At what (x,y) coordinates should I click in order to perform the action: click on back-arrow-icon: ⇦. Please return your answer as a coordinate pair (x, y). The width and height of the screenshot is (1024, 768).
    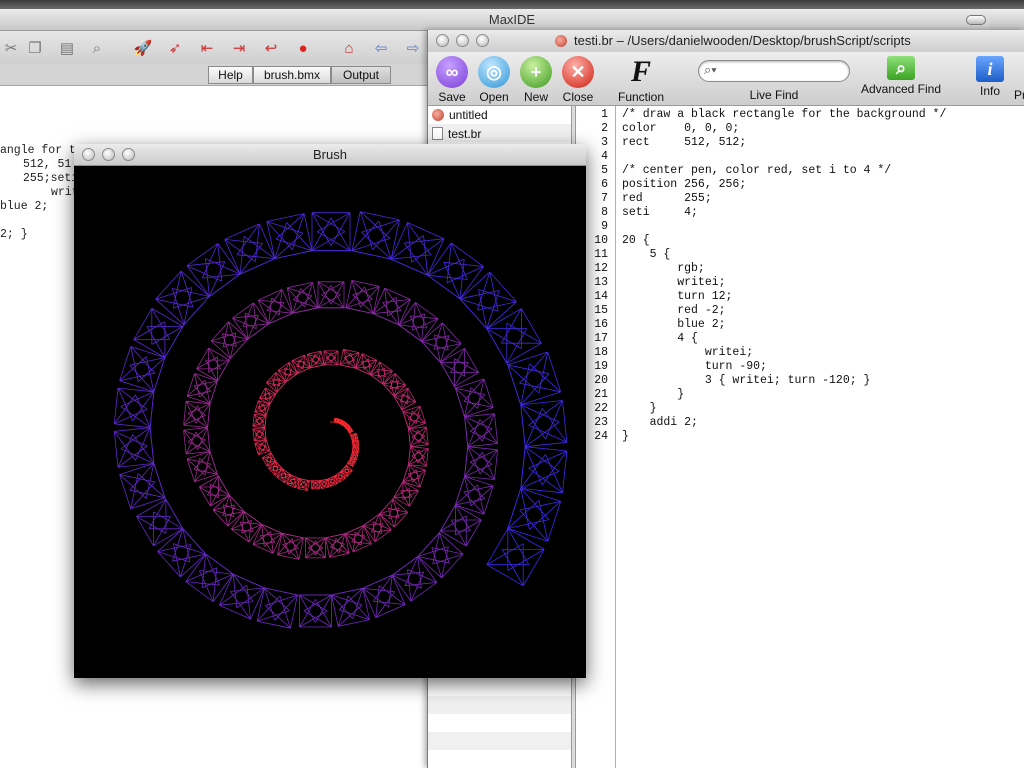
    Looking at the image, I should click on (381, 48).